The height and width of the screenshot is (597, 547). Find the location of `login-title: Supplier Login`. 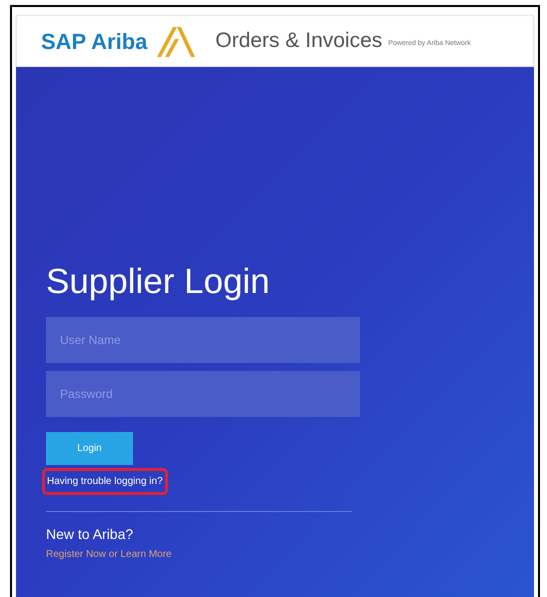

login-title: Supplier Login is located at coordinates (158, 282).